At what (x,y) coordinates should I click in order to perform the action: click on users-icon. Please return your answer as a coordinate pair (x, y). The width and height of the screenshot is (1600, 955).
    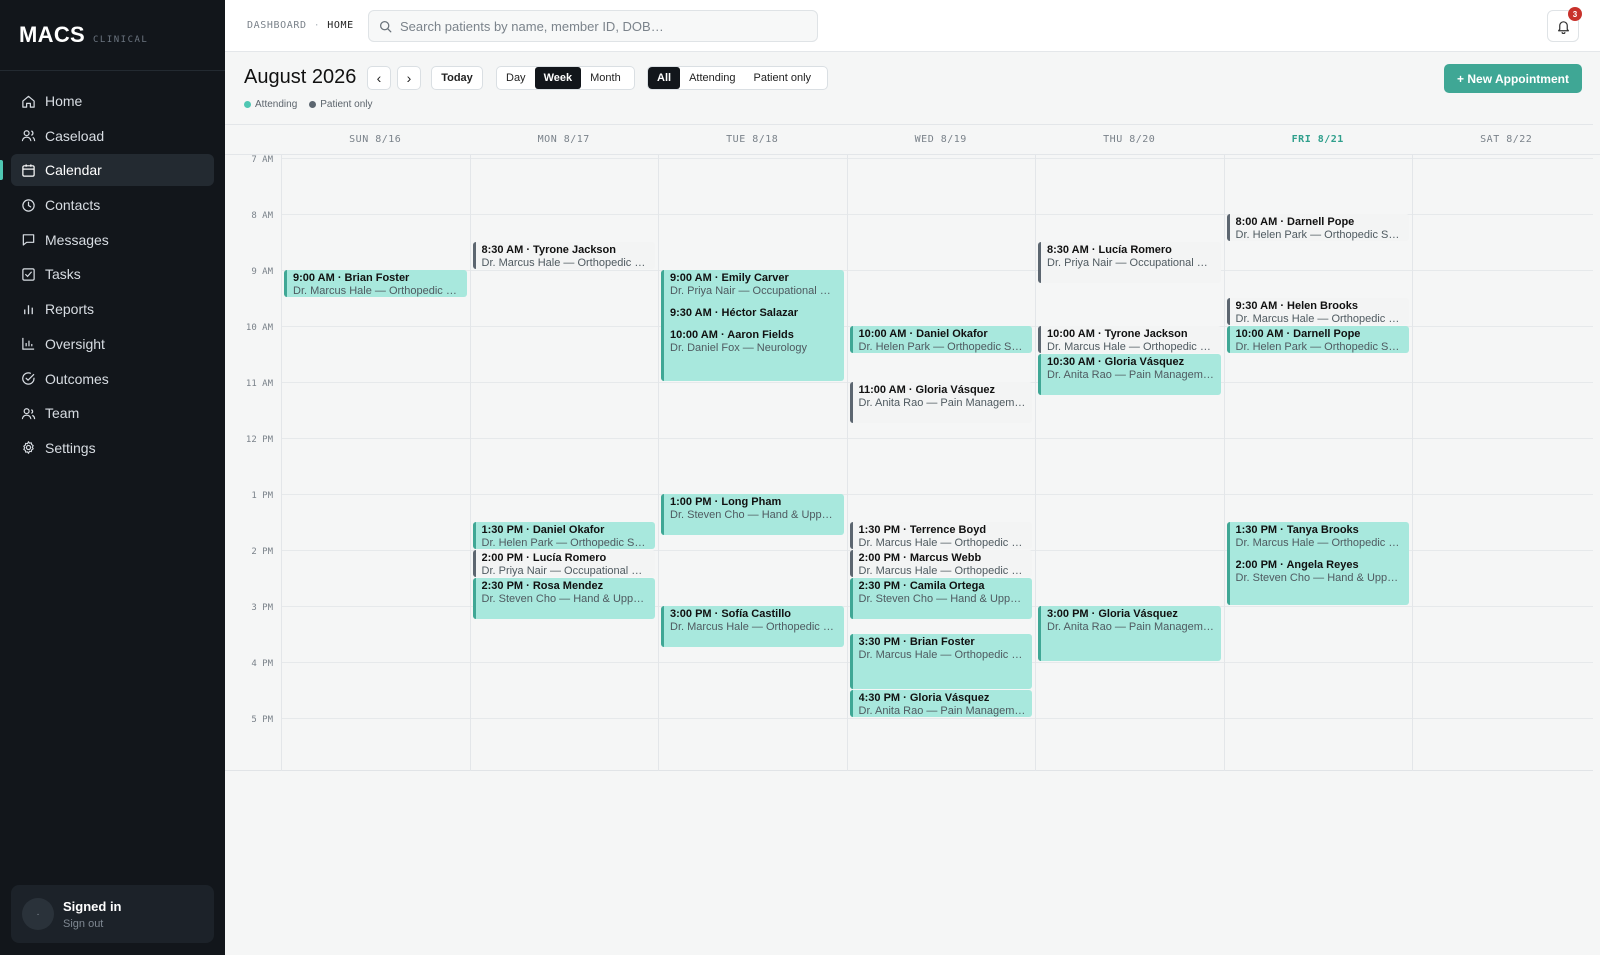
    Looking at the image, I should click on (28, 136).